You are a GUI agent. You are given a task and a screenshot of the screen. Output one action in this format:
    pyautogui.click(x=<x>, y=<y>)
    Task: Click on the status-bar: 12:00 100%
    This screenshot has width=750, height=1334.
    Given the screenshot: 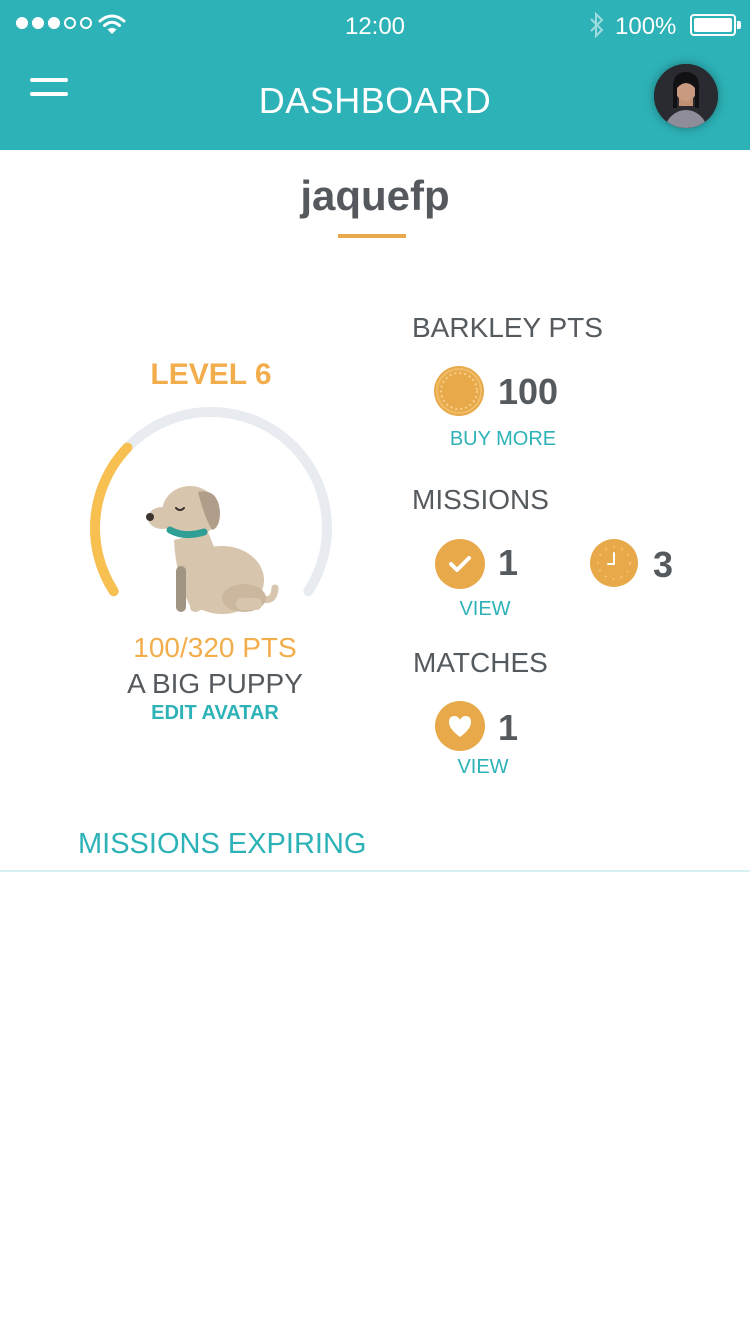 What is the action you would take?
    pyautogui.click(x=375, y=26)
    